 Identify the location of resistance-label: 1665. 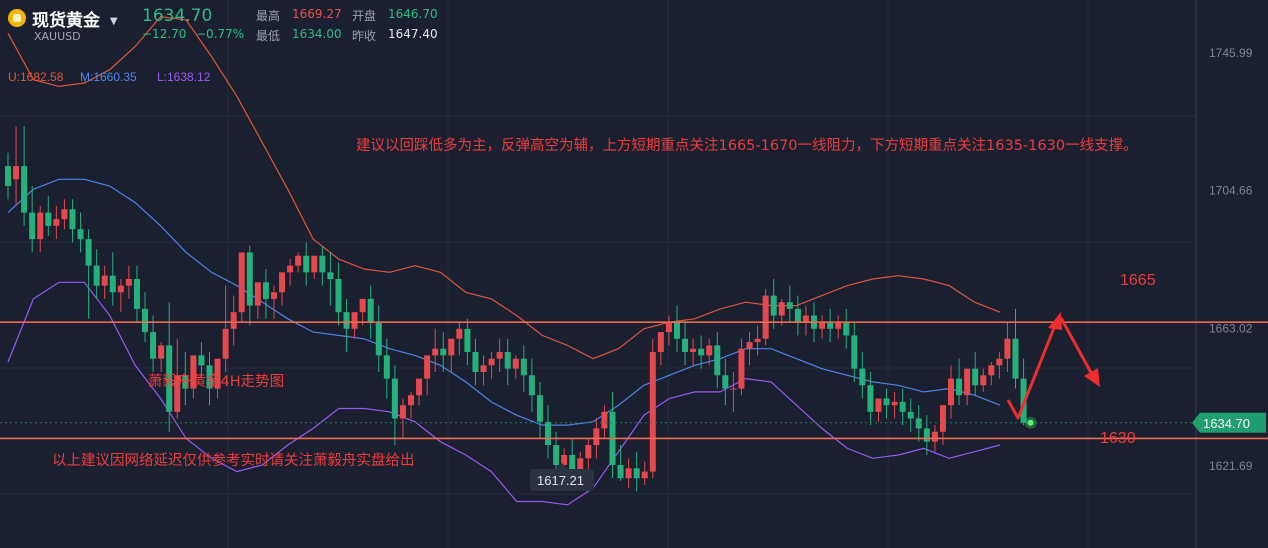
(1138, 280).